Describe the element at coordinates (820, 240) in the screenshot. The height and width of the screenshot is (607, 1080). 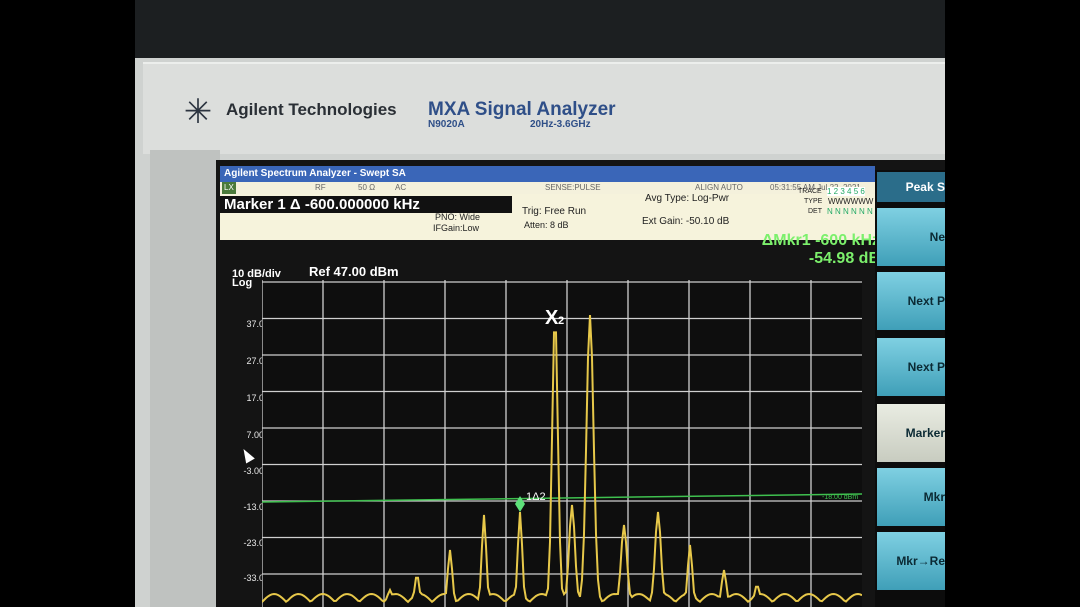
I see `delta-marker-frequency: ΔMkr1 -600 kHz` at that location.